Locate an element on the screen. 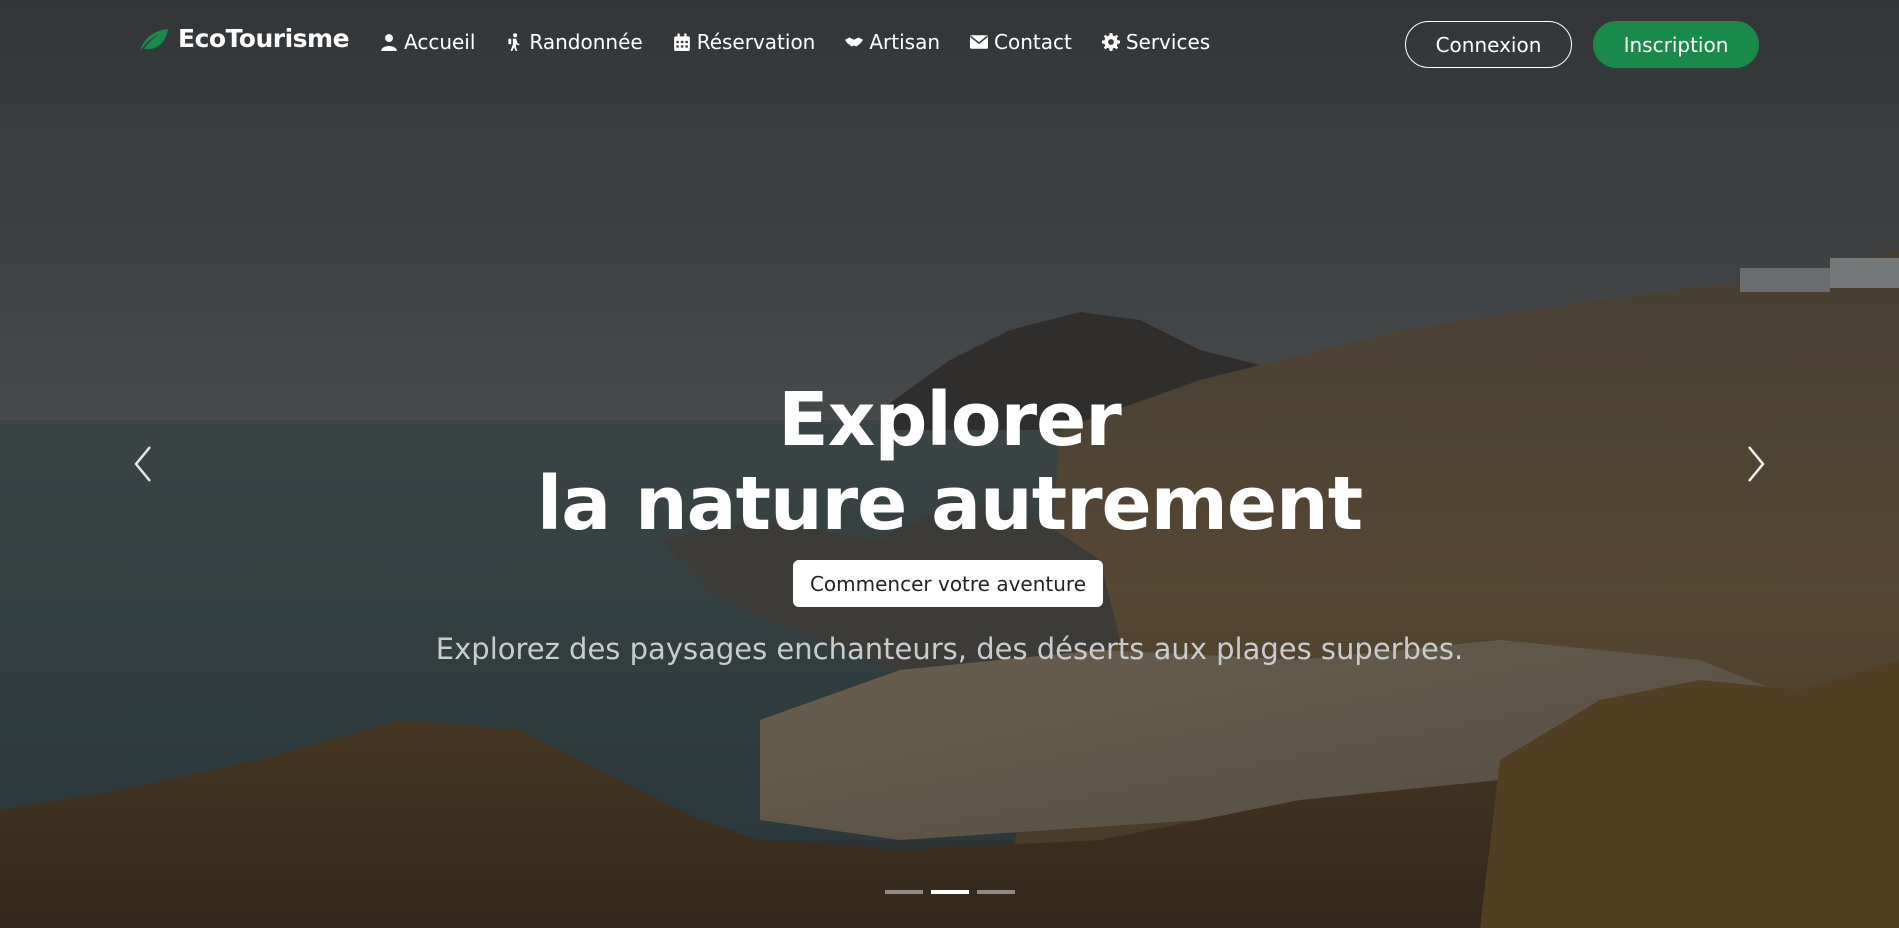 This screenshot has height=928, width=1899. carousel-indicators is located at coordinates (950, 892).